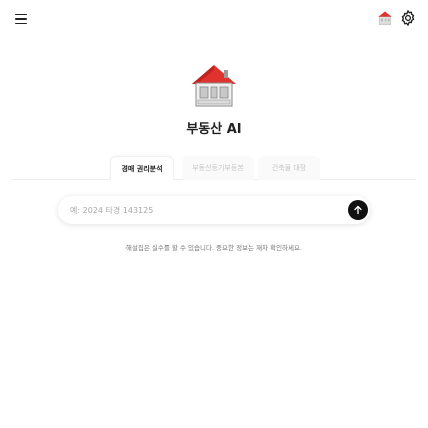  Describe the element at coordinates (289, 168) in the screenshot. I see `tab-building-ledger: 건축물 대장` at that location.